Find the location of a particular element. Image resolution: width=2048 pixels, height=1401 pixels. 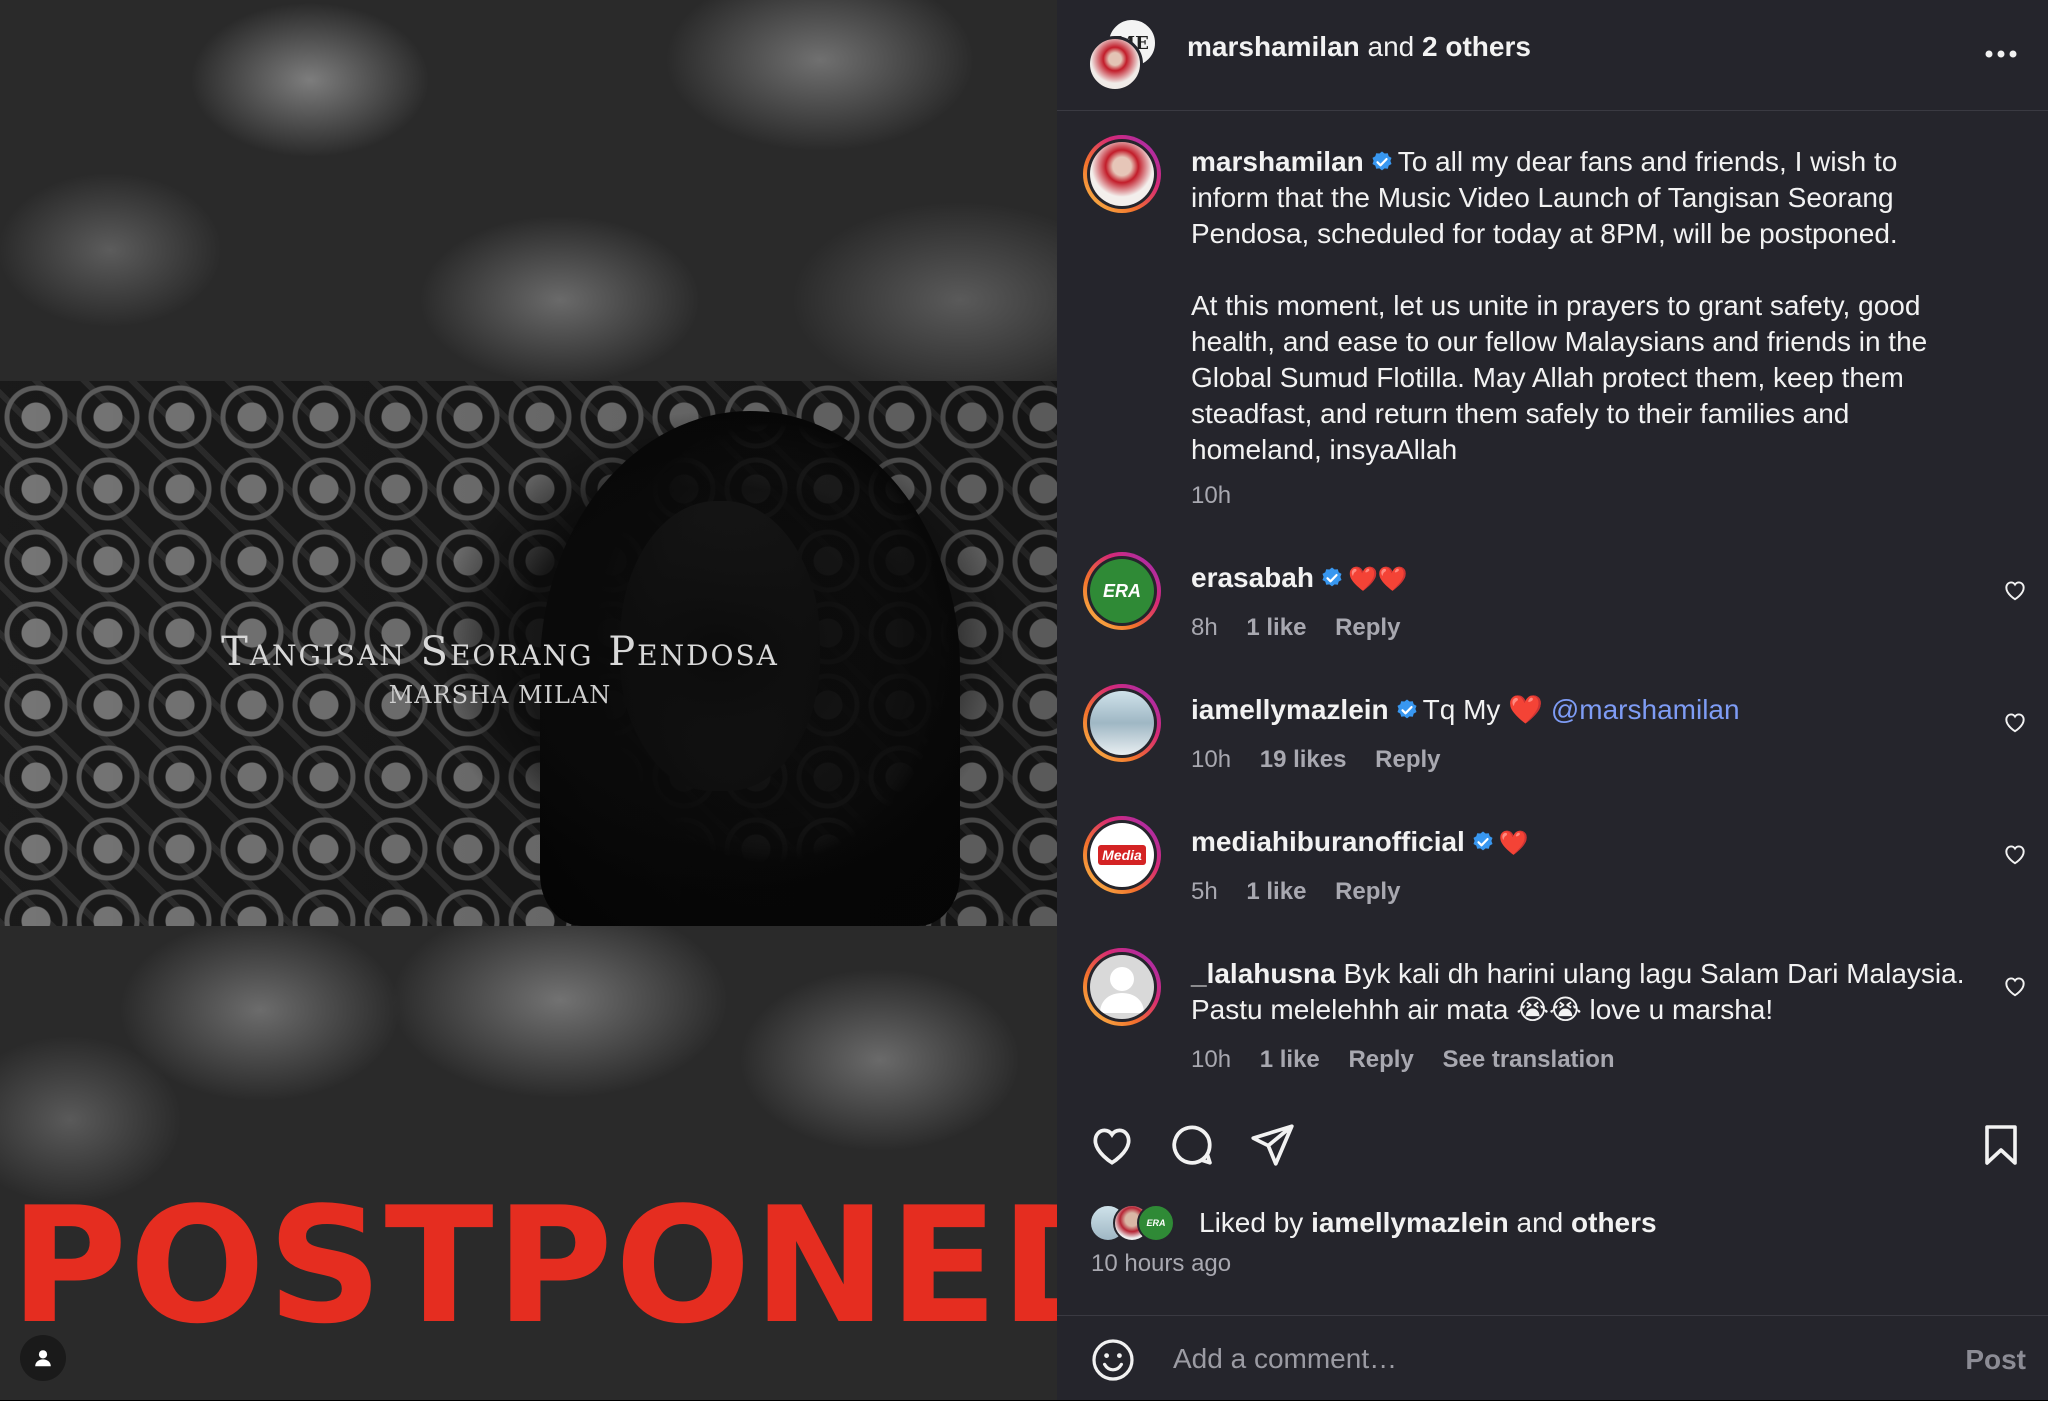

liked-by-text: Liked by iamellymazlein and others is located at coordinates (1428, 1223).